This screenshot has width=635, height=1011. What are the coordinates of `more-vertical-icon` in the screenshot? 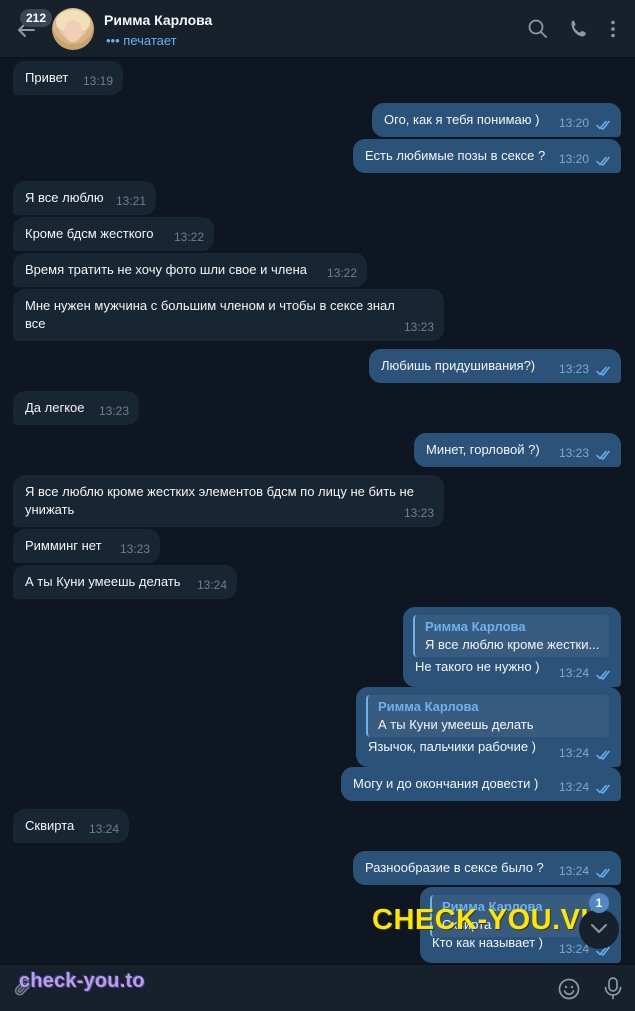 It's located at (613, 29).